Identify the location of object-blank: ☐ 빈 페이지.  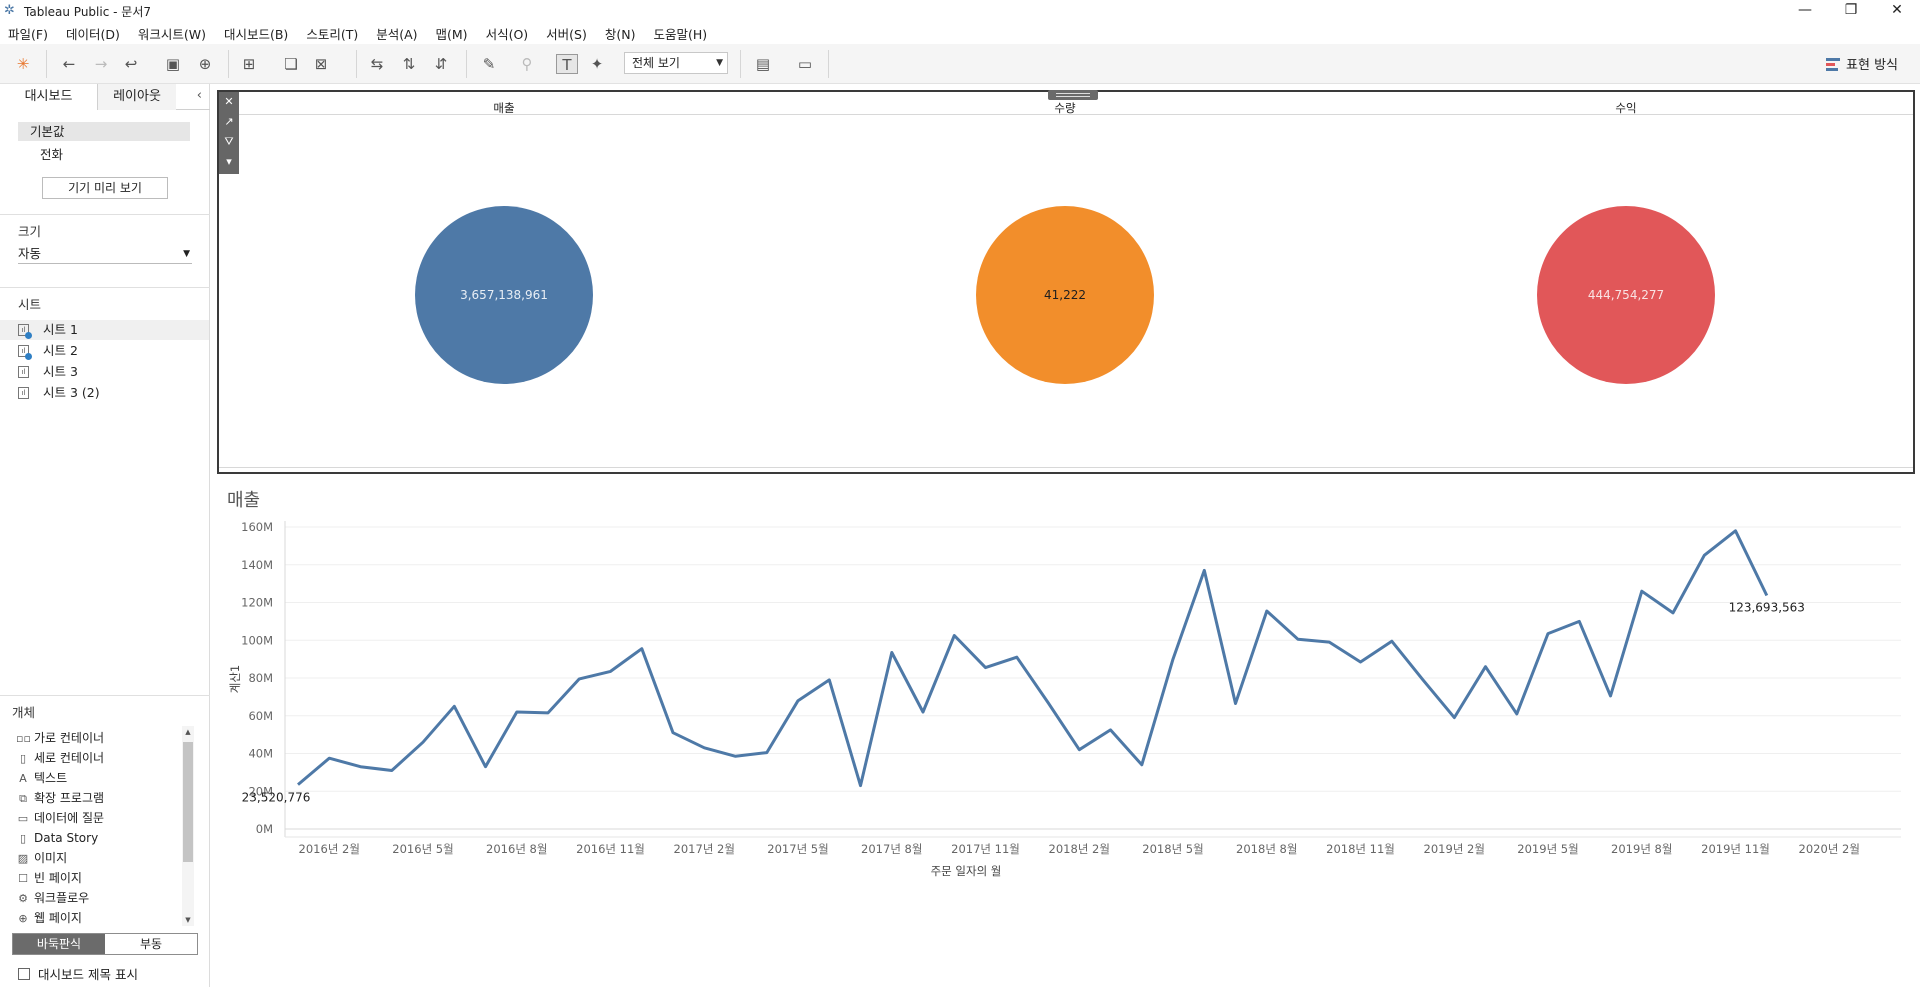
(49, 878).